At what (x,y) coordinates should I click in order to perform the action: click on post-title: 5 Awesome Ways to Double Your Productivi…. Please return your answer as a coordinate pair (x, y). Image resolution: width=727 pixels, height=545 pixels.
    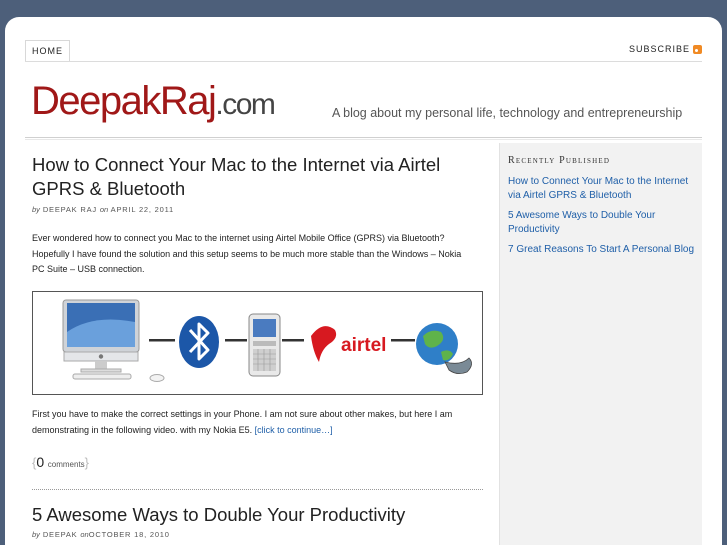
    Looking at the image, I should click on (252, 515).